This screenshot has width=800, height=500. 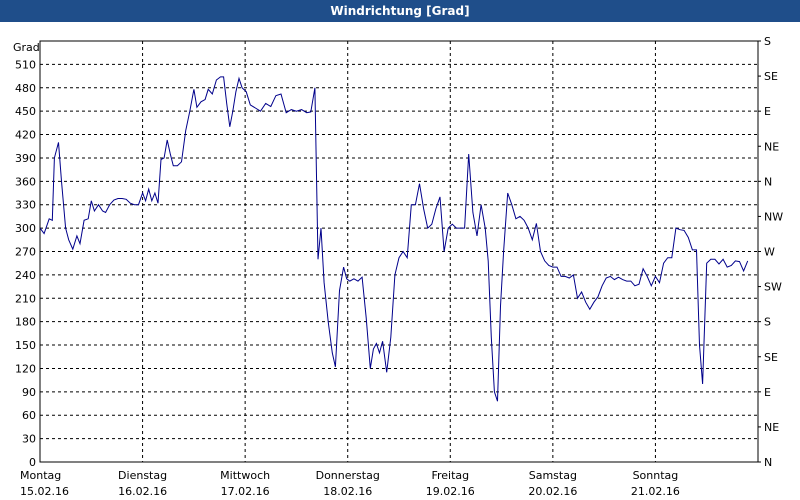 I want to click on right-tick-label: SW, so click(x=773, y=287).